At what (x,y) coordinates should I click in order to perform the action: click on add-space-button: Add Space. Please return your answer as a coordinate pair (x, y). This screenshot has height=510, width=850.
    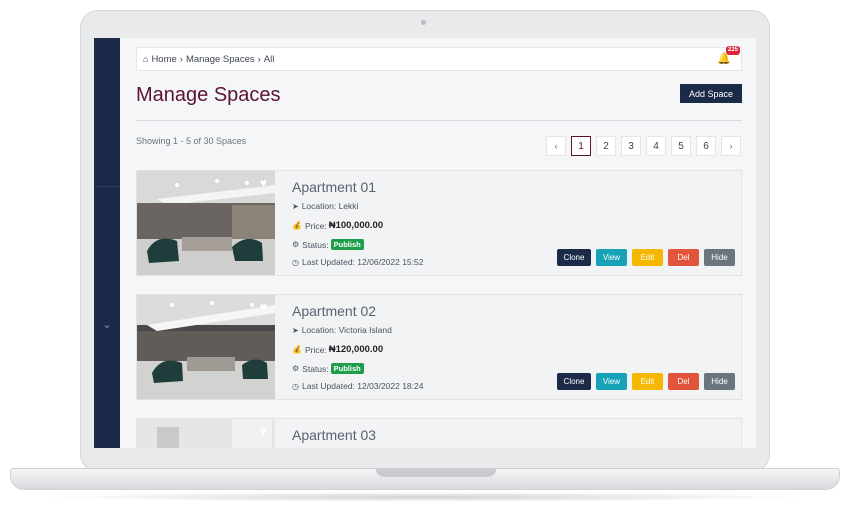
    Looking at the image, I should click on (711, 93).